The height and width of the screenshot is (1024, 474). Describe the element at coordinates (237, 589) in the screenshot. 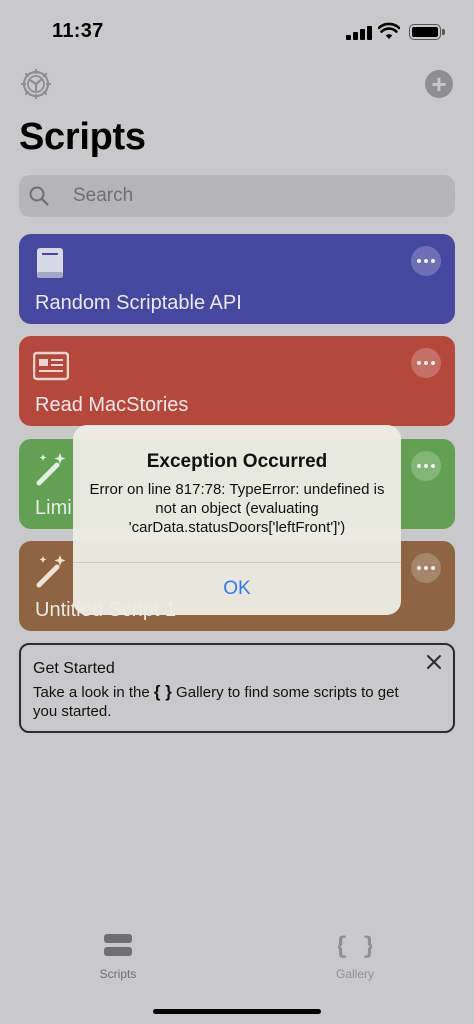

I see `ok-button: OK` at that location.